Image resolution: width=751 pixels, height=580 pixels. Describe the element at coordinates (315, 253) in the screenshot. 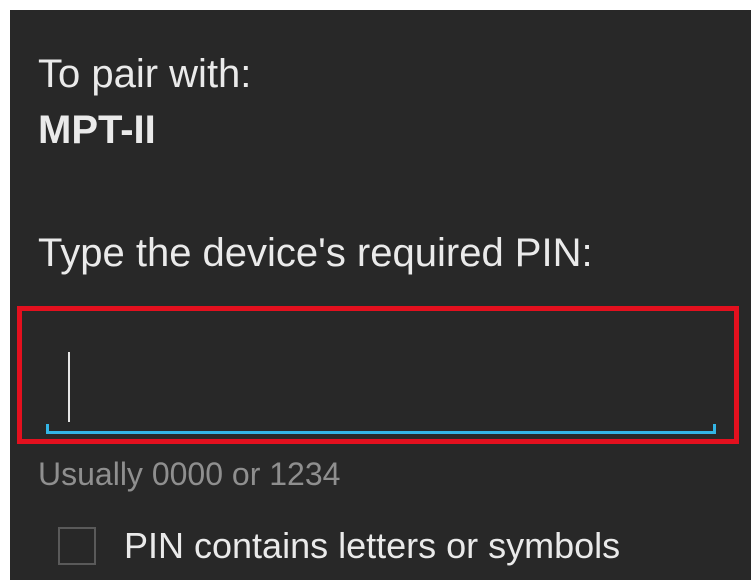

I see `pin-prompt: Type the device's required PIN:` at that location.